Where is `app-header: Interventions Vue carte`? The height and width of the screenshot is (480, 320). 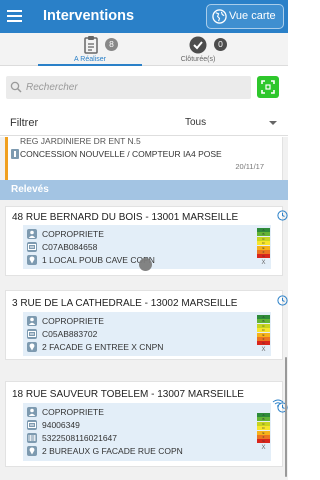 app-header: Interventions Vue carte is located at coordinates (144, 16).